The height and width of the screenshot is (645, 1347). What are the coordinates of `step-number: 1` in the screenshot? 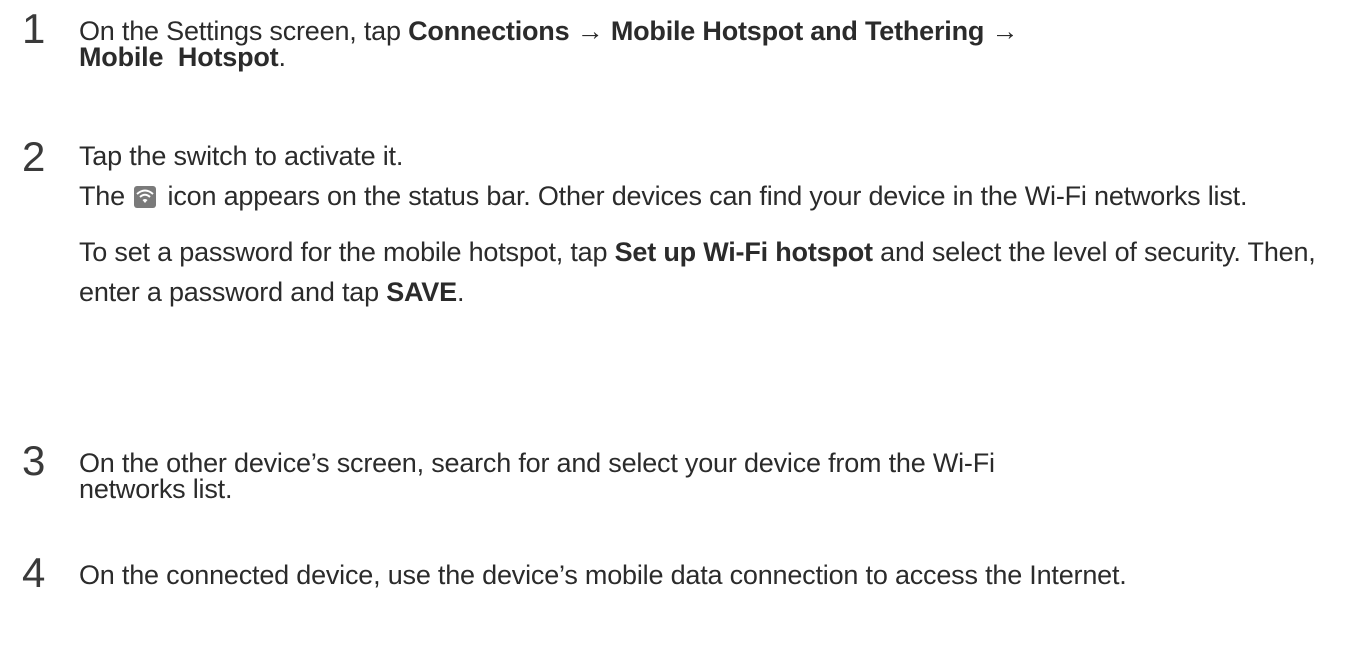 It's located at (34, 28).